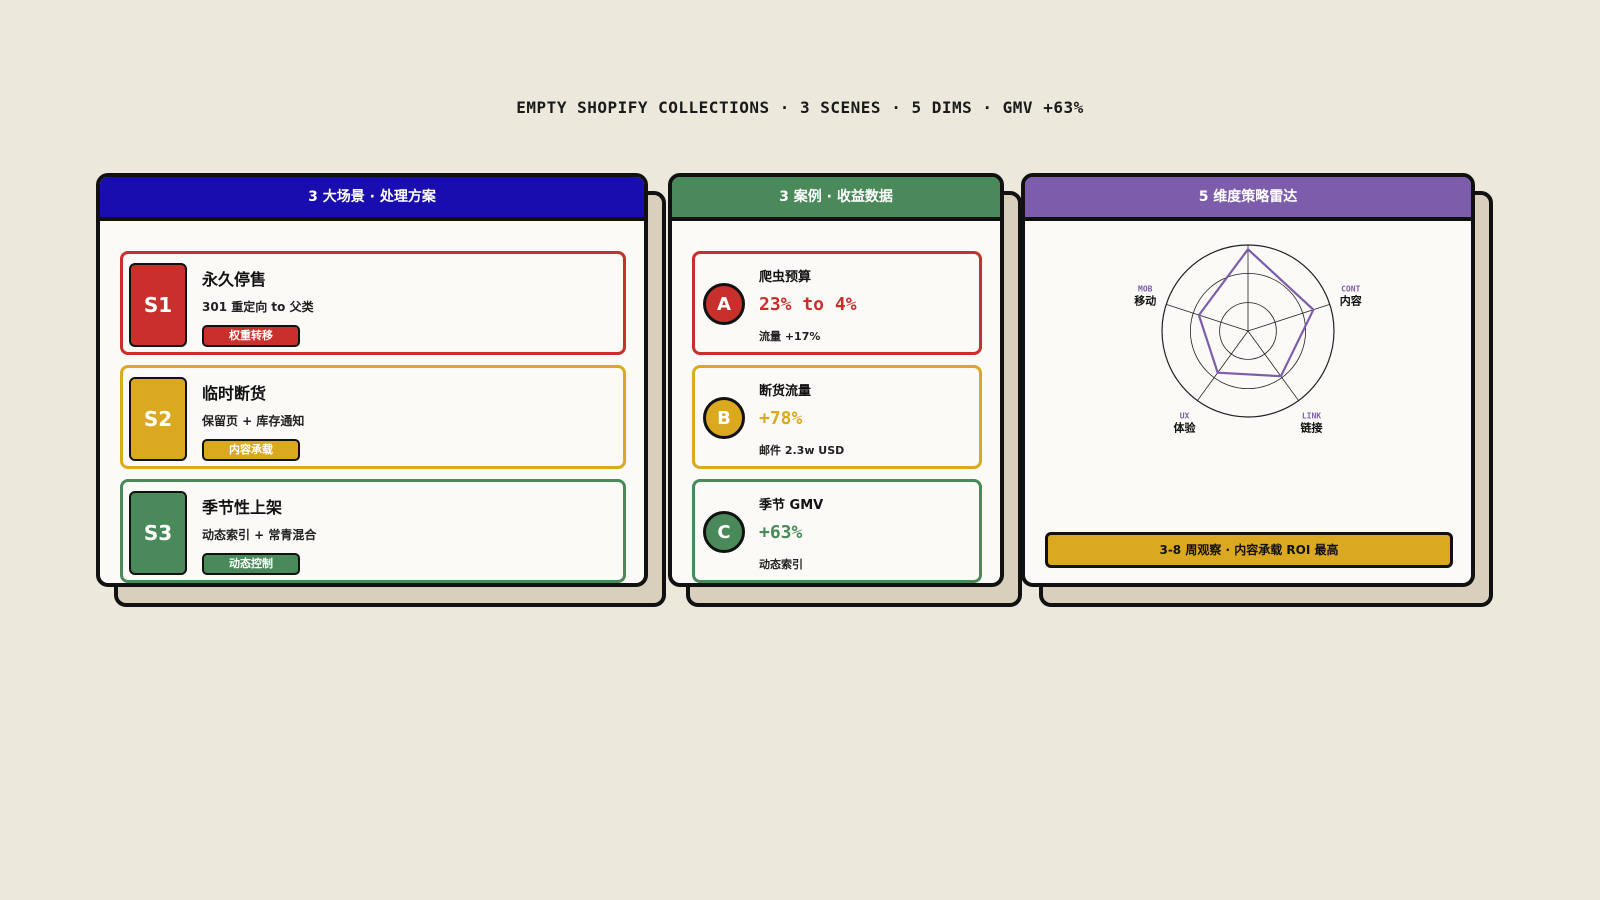 This screenshot has height=900, width=1600. Describe the element at coordinates (724, 304) in the screenshot. I see `case-badge: A` at that location.